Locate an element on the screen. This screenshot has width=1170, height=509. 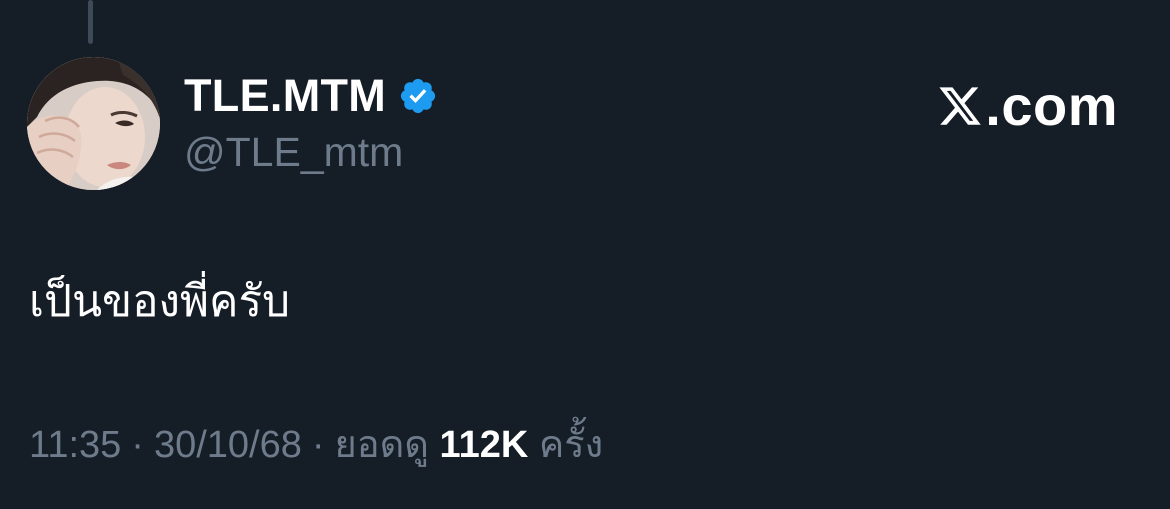
author-name-row: TLE.MTM is located at coordinates (311, 96).